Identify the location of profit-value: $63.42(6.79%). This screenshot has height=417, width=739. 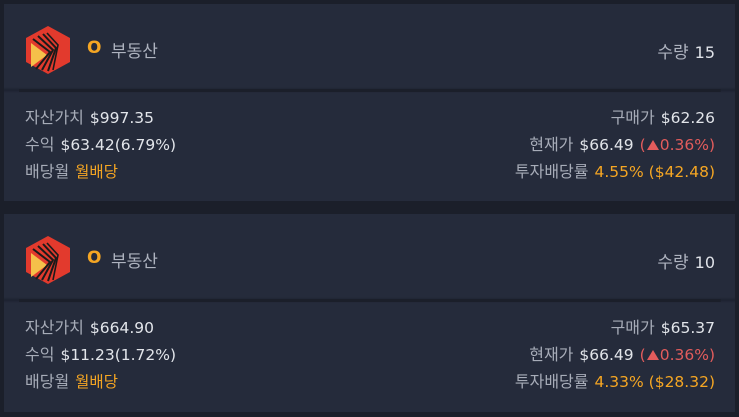
(118, 145).